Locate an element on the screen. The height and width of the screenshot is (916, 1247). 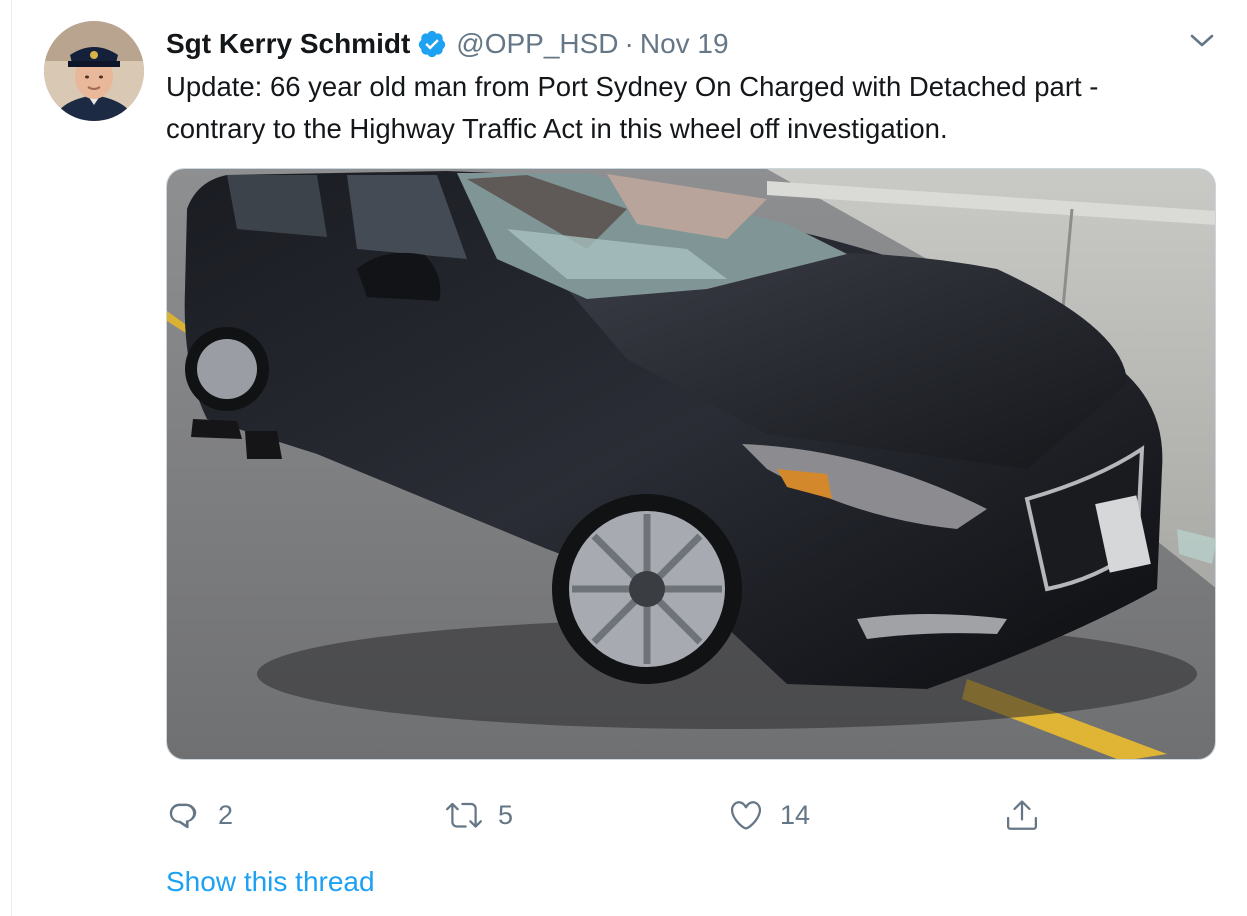
display-name: Sgt Kerry Schmidt is located at coordinates (288, 44).